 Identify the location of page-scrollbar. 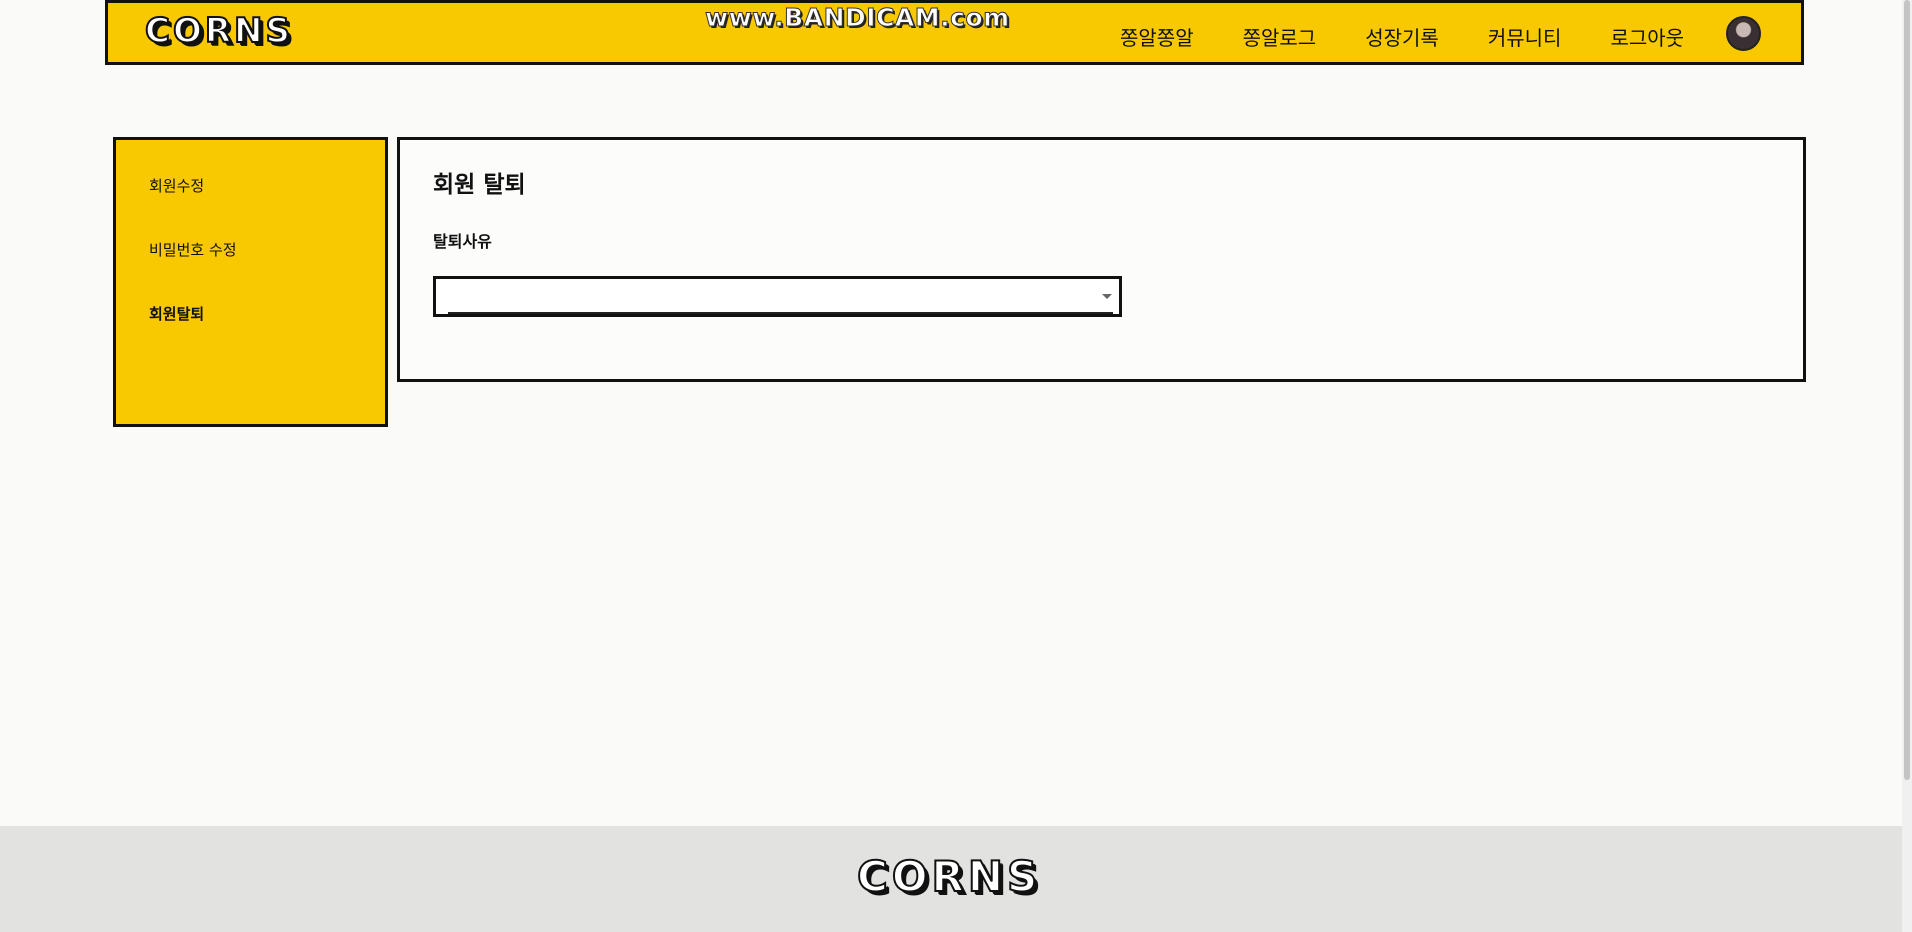
(1907, 466).